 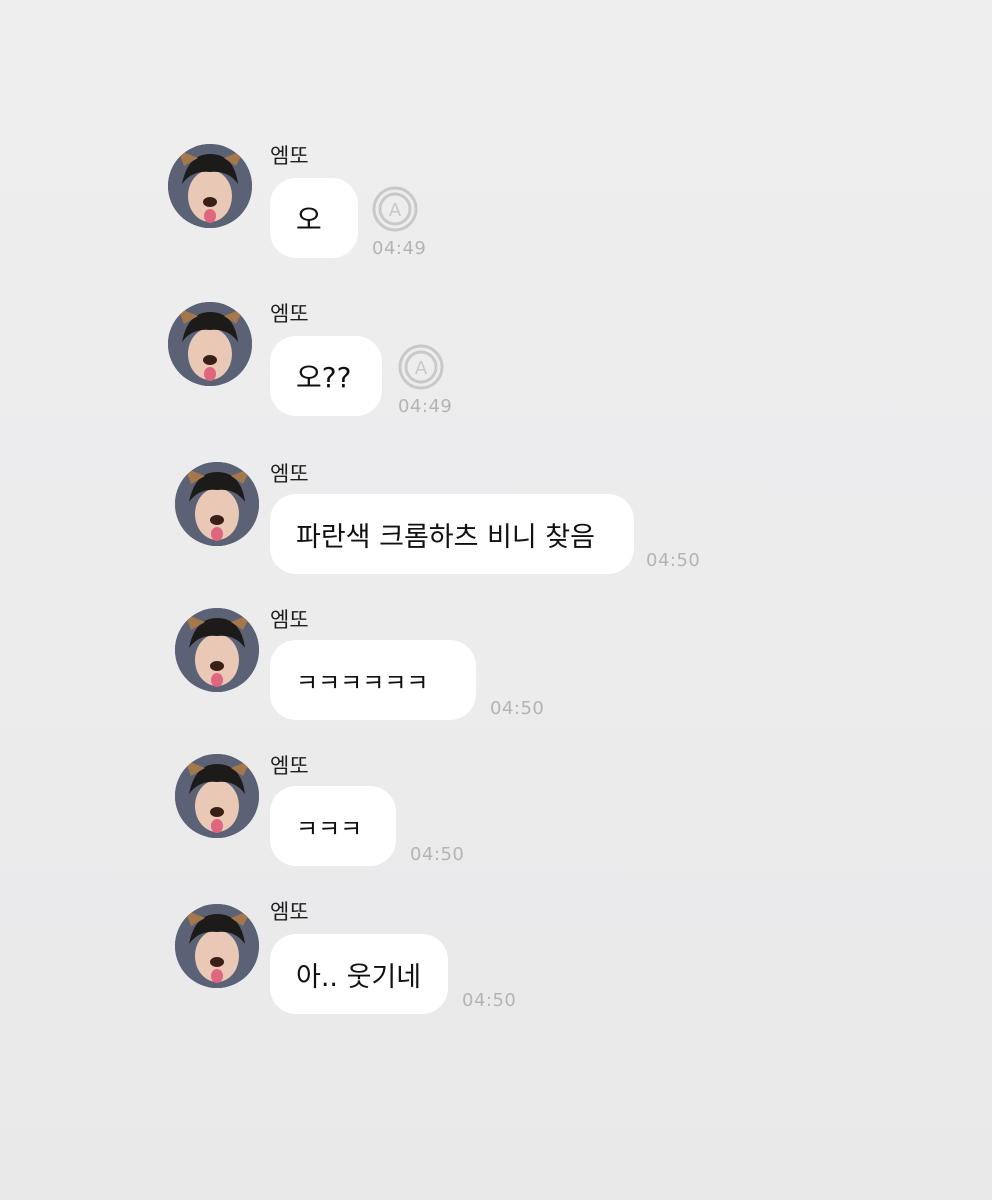 I want to click on message-row: 엠또 ㅋㅋㅋㅋㅋㅋ 04:50, so click(x=496, y=674).